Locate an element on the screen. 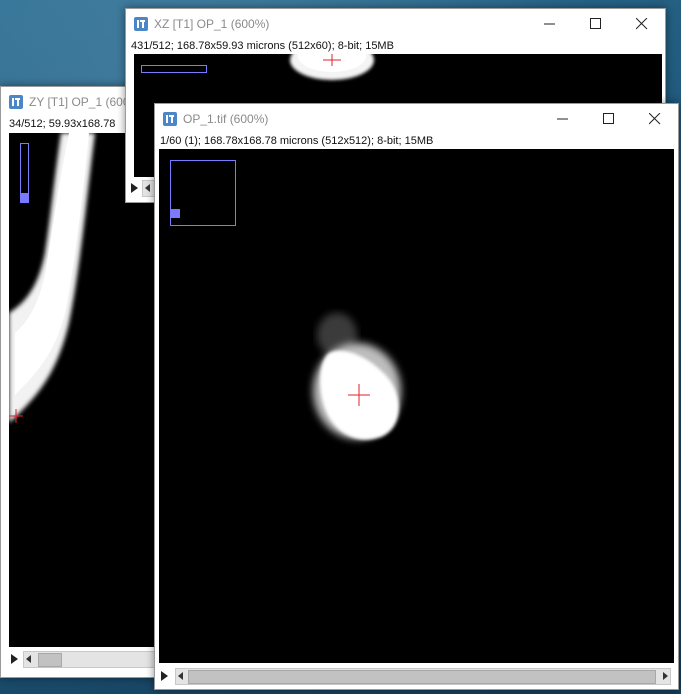 This screenshot has height=694, width=681. op-scrollbar is located at coordinates (423, 676).